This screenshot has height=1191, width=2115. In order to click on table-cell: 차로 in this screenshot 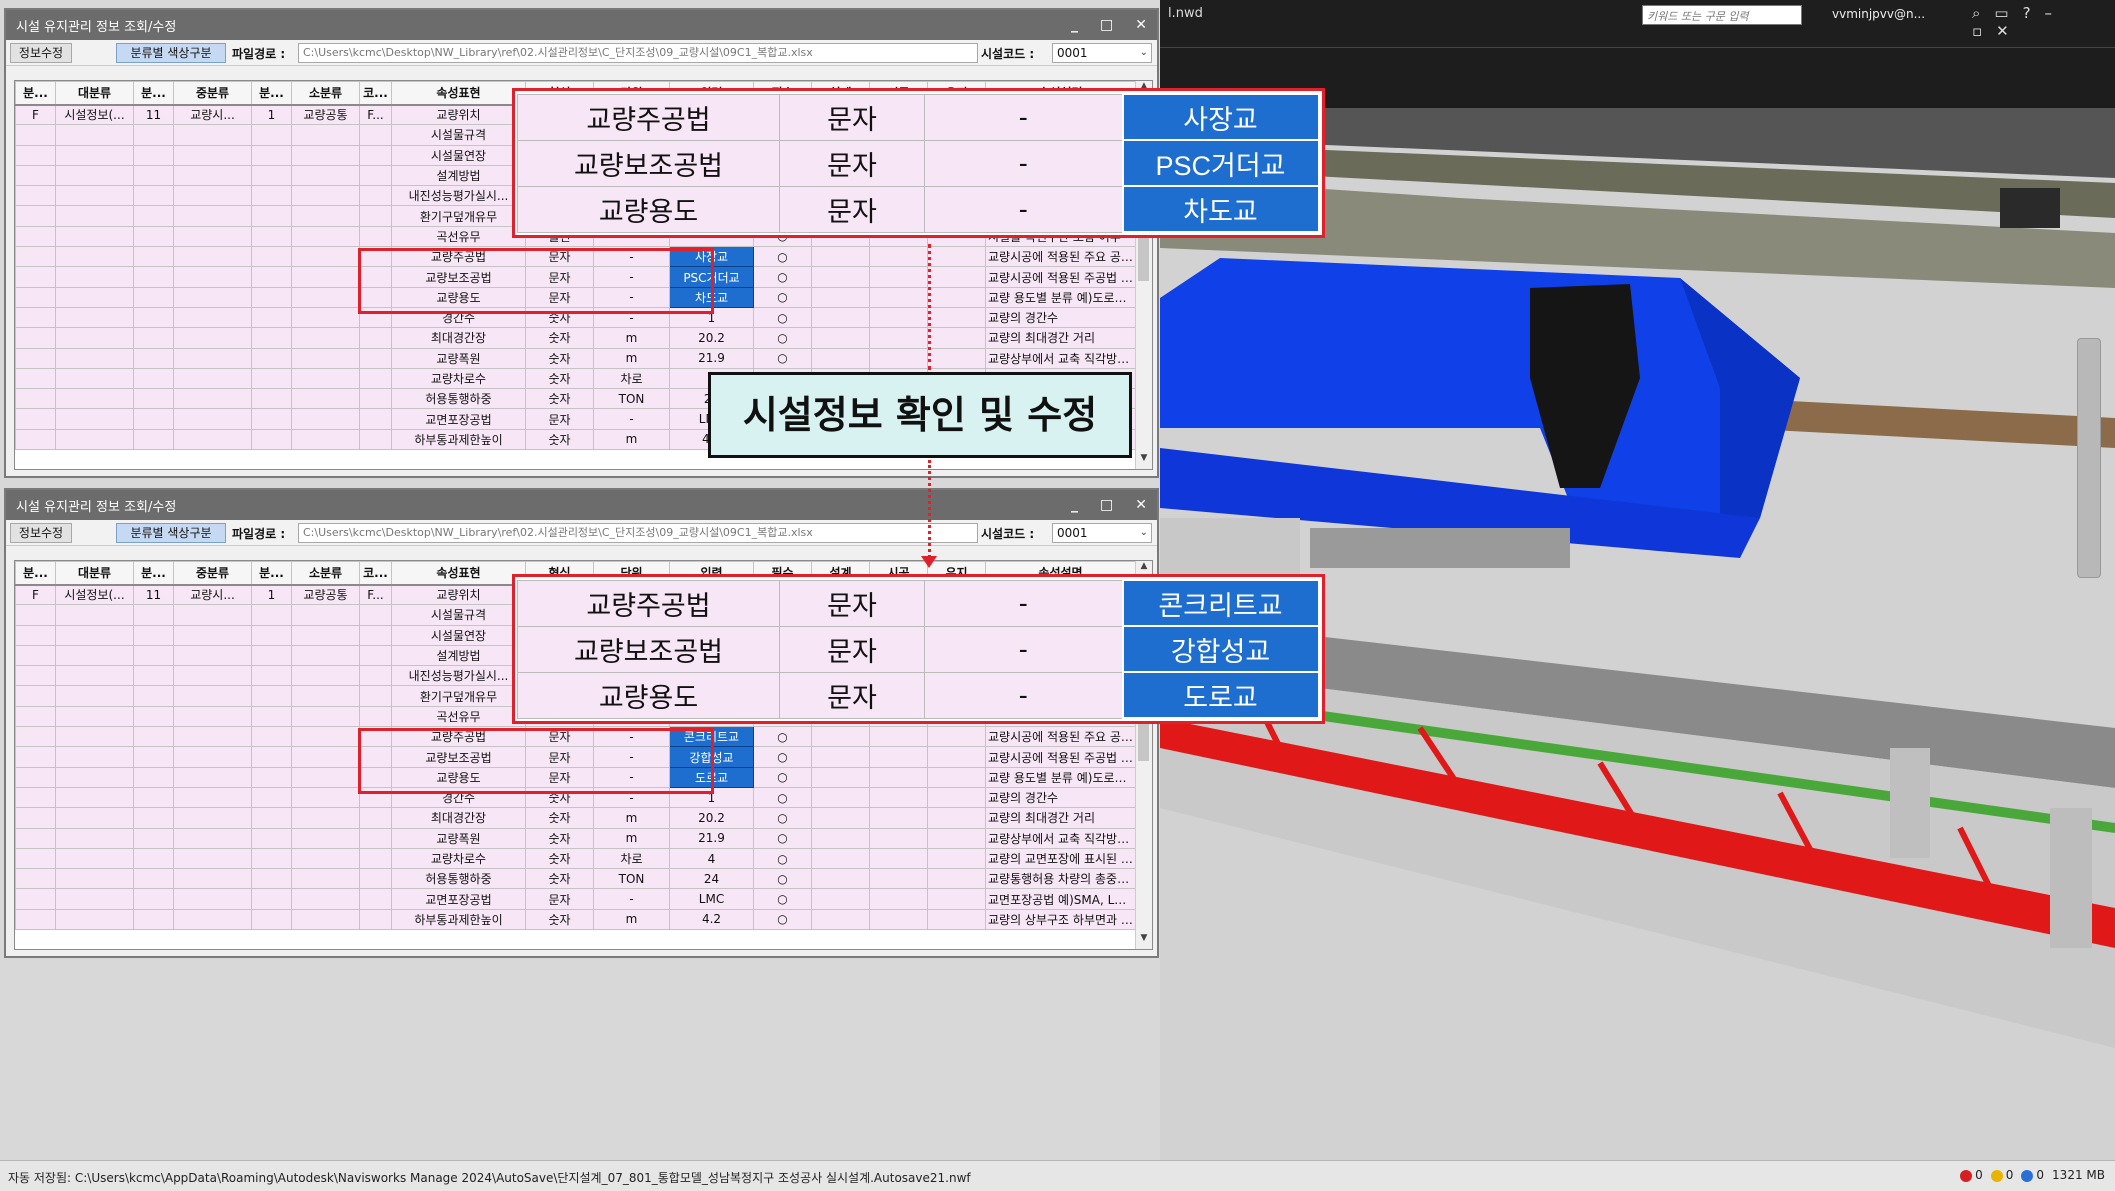, I will do `click(631, 378)`.